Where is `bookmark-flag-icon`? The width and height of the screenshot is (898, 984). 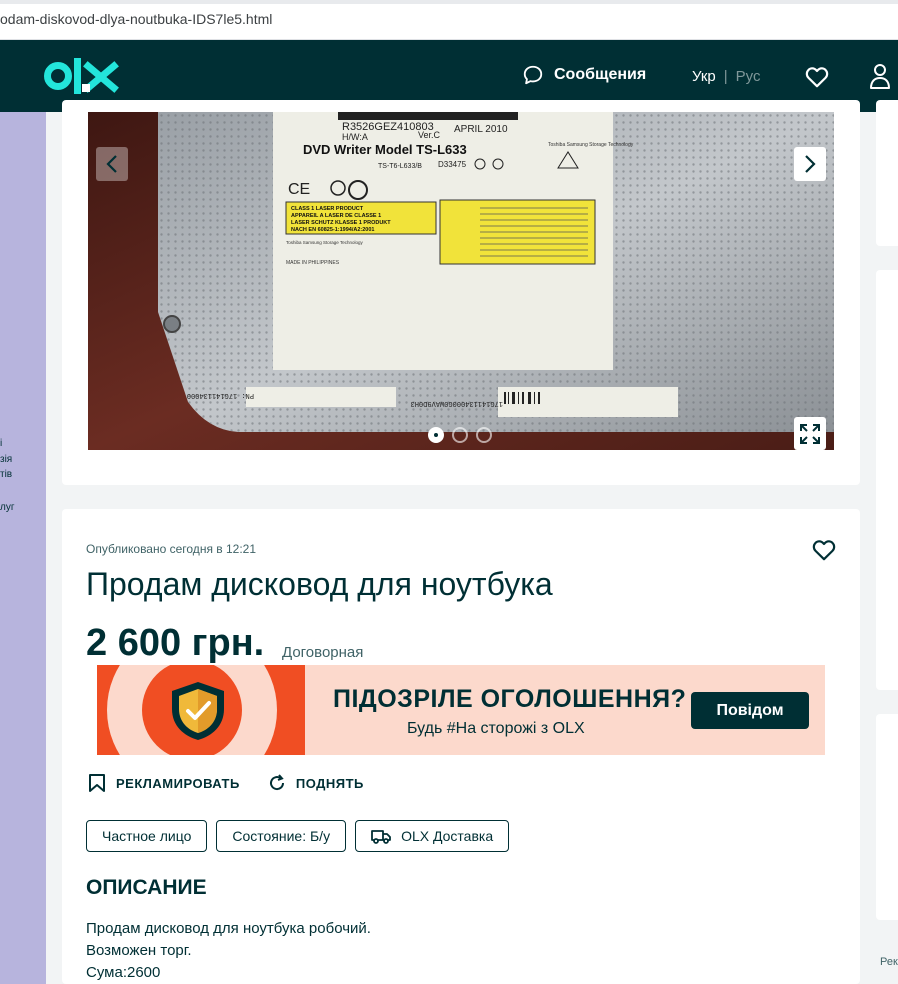
bookmark-flag-icon is located at coordinates (97, 783).